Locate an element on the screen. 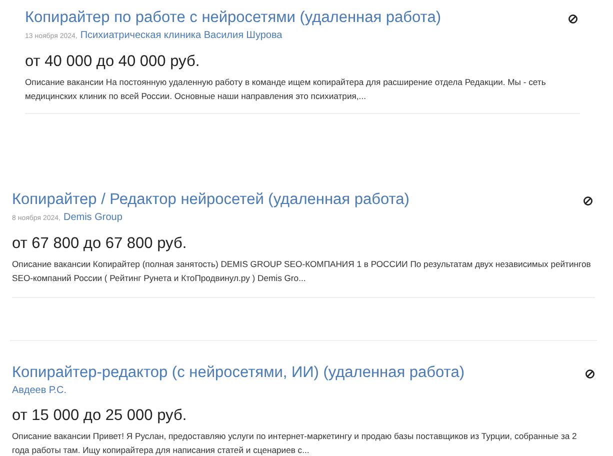 The height and width of the screenshot is (456, 613). salary: от 40 000 до 40 000 руб. is located at coordinates (113, 62).